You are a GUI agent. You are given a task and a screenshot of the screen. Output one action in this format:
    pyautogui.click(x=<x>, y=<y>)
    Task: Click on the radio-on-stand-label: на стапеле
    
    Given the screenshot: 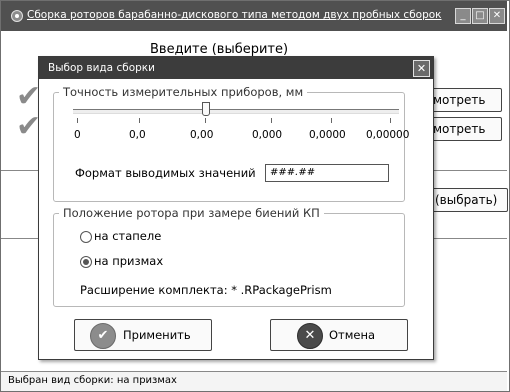 What is the action you would take?
    pyautogui.click(x=127, y=236)
    